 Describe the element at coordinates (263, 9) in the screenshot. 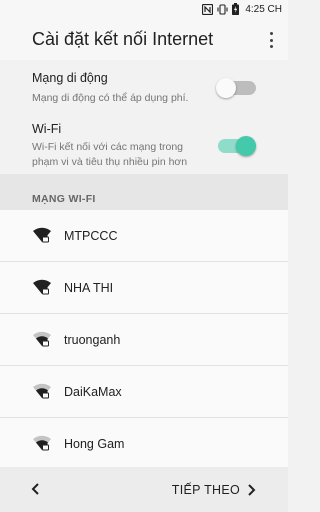

I see `status-time: 4:25 CH` at that location.